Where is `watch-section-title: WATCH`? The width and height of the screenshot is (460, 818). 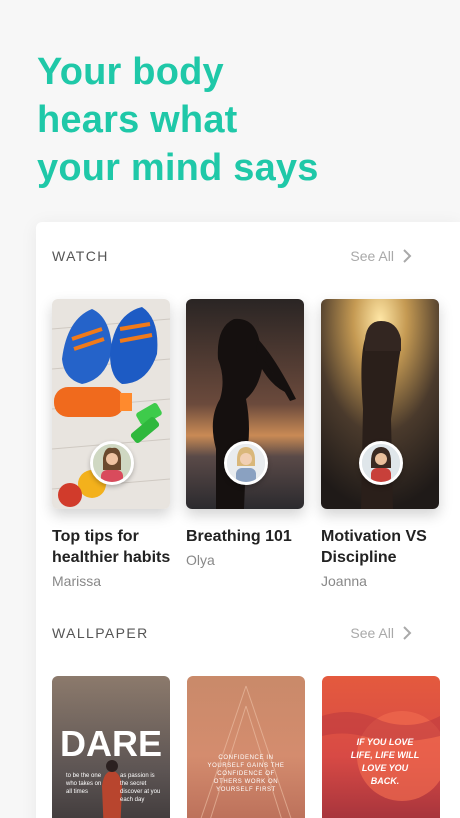
watch-section-title: WATCH is located at coordinates (80, 256).